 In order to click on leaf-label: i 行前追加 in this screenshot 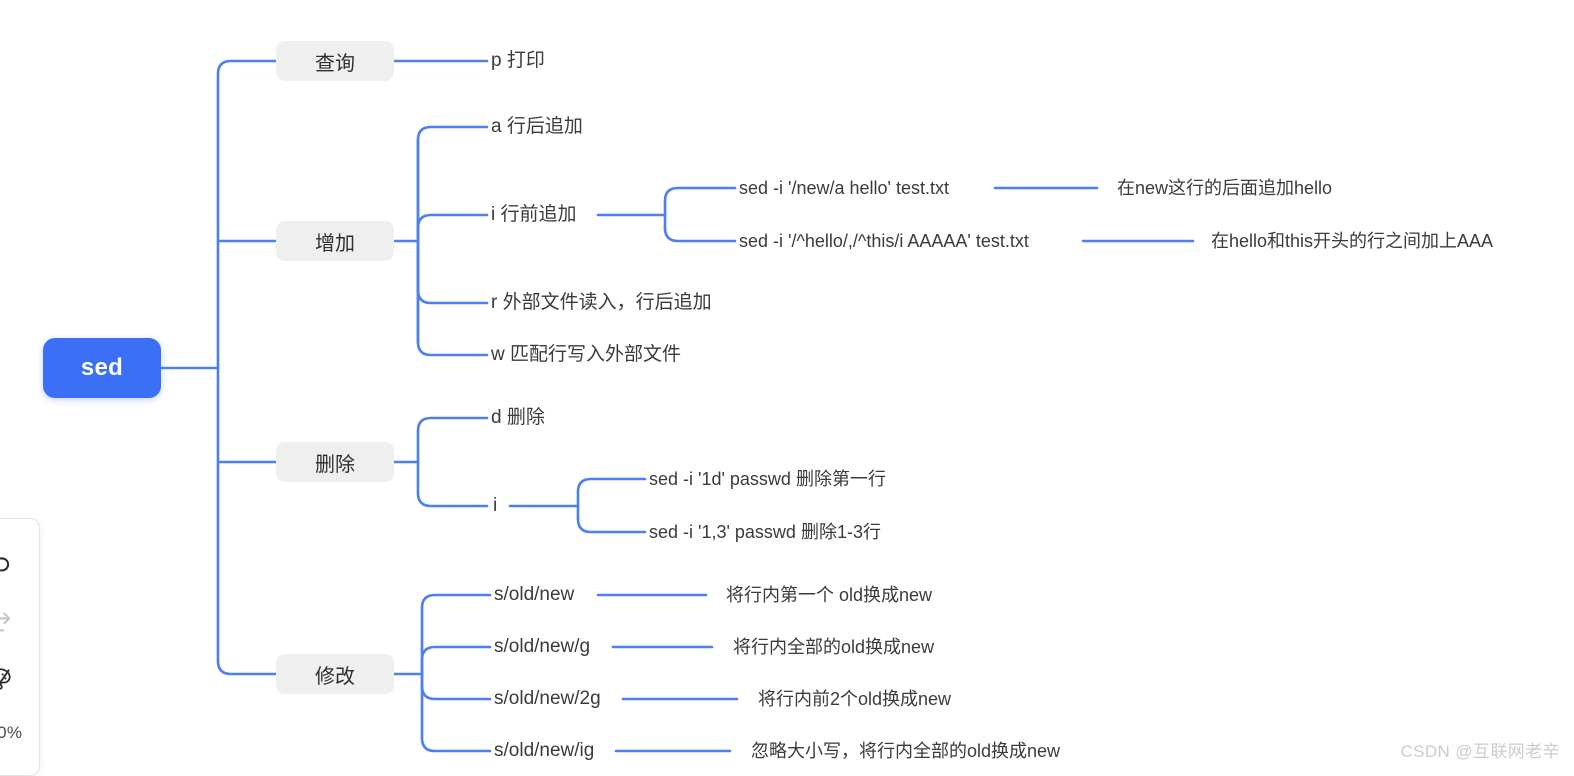, I will do `click(534, 214)`.